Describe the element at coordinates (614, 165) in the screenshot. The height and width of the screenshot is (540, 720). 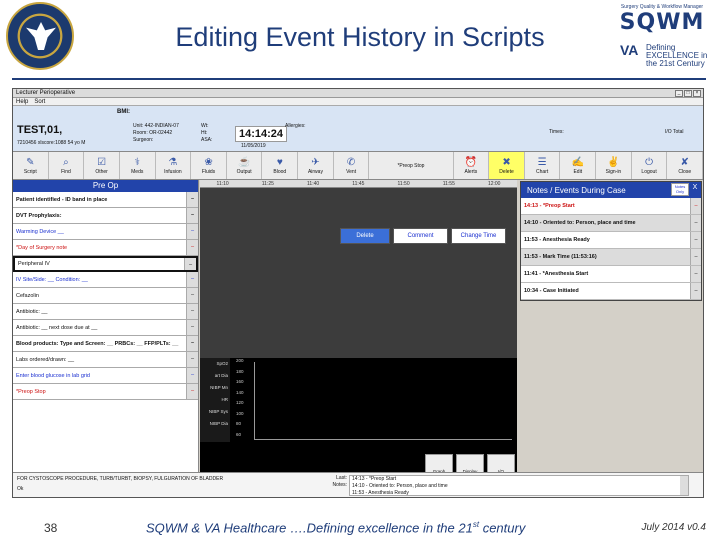
I see `toolbar-sign-in-button: ✌ Sign-in` at that location.